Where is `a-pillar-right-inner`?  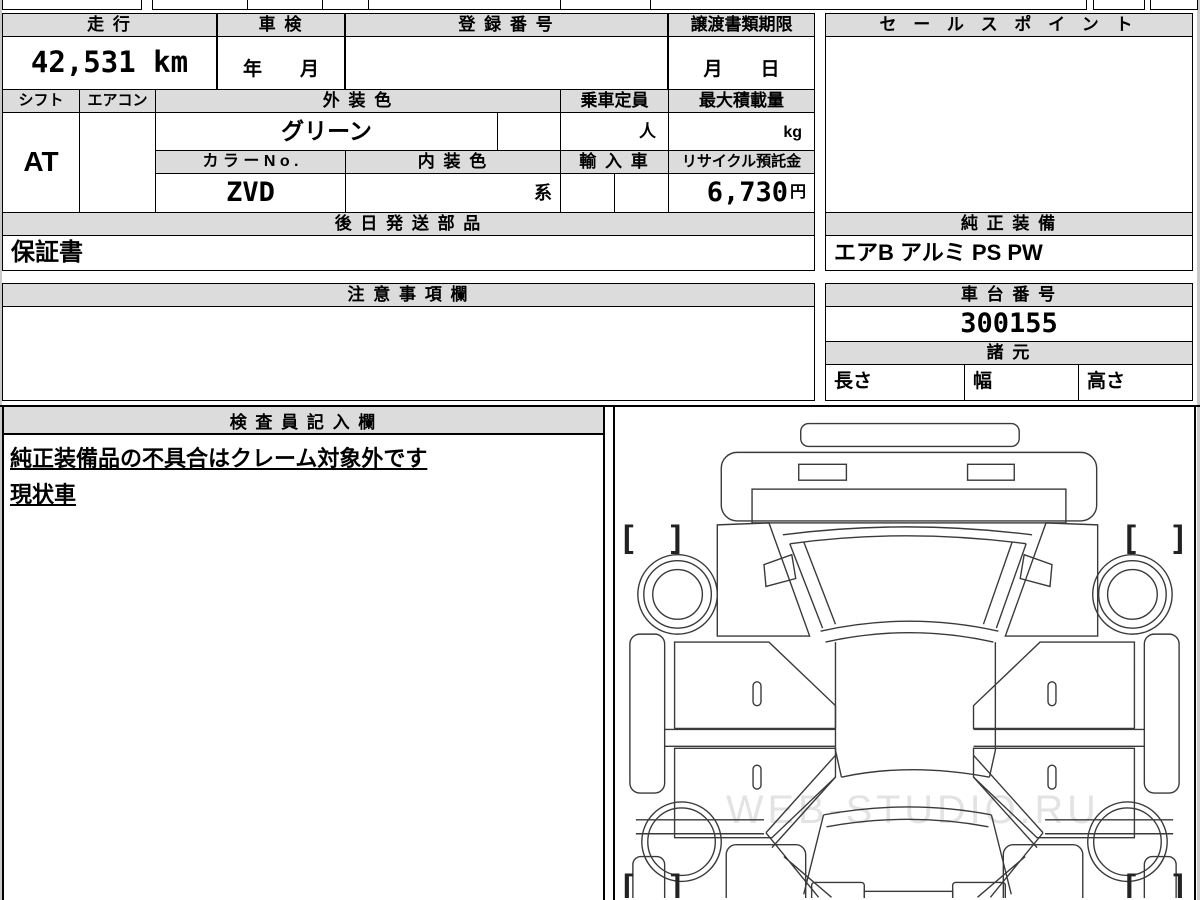 a-pillar-right-inner is located at coordinates (997, 583).